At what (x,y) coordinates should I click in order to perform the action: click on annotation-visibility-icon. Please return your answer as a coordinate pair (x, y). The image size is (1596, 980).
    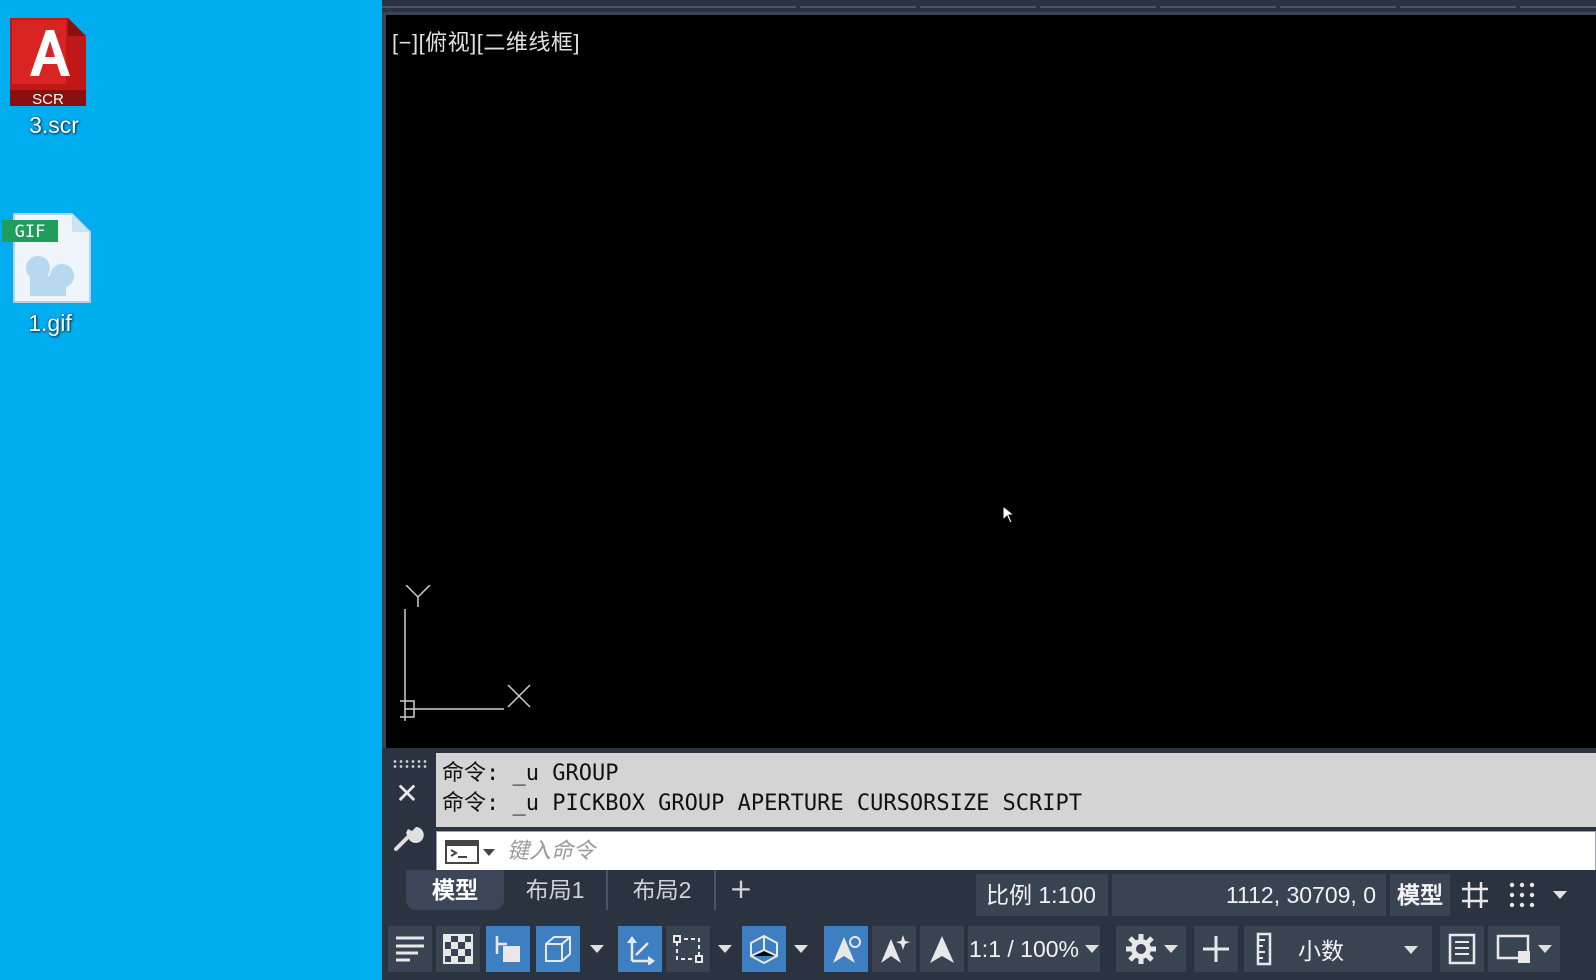
    Looking at the image, I should click on (846, 949).